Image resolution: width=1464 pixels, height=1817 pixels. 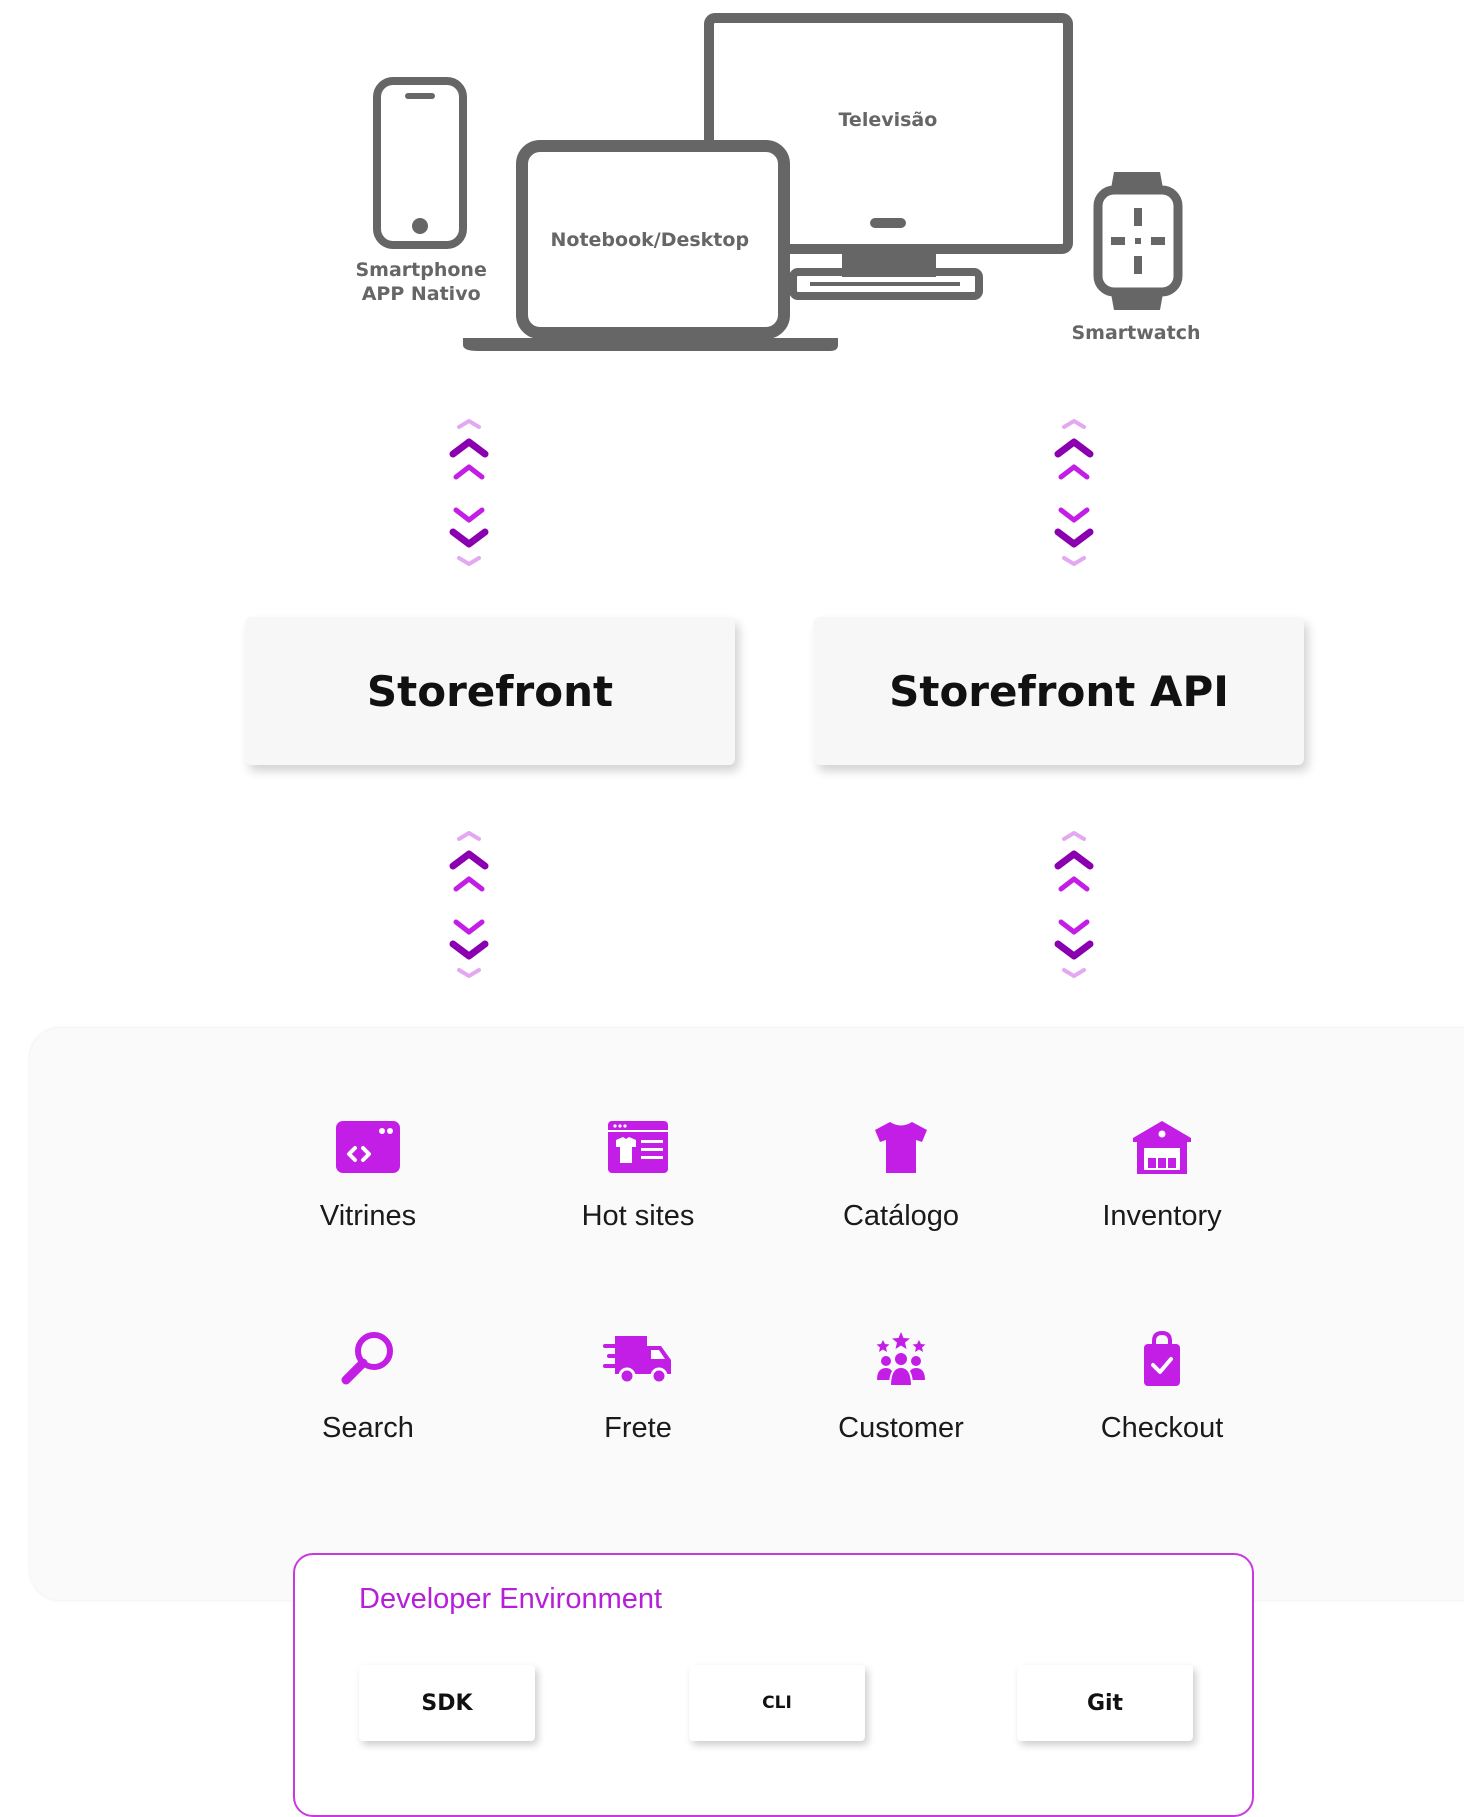 What do you see at coordinates (421, 282) in the screenshot?
I see `smartphone-label: Smartphone APP Nativo` at bounding box center [421, 282].